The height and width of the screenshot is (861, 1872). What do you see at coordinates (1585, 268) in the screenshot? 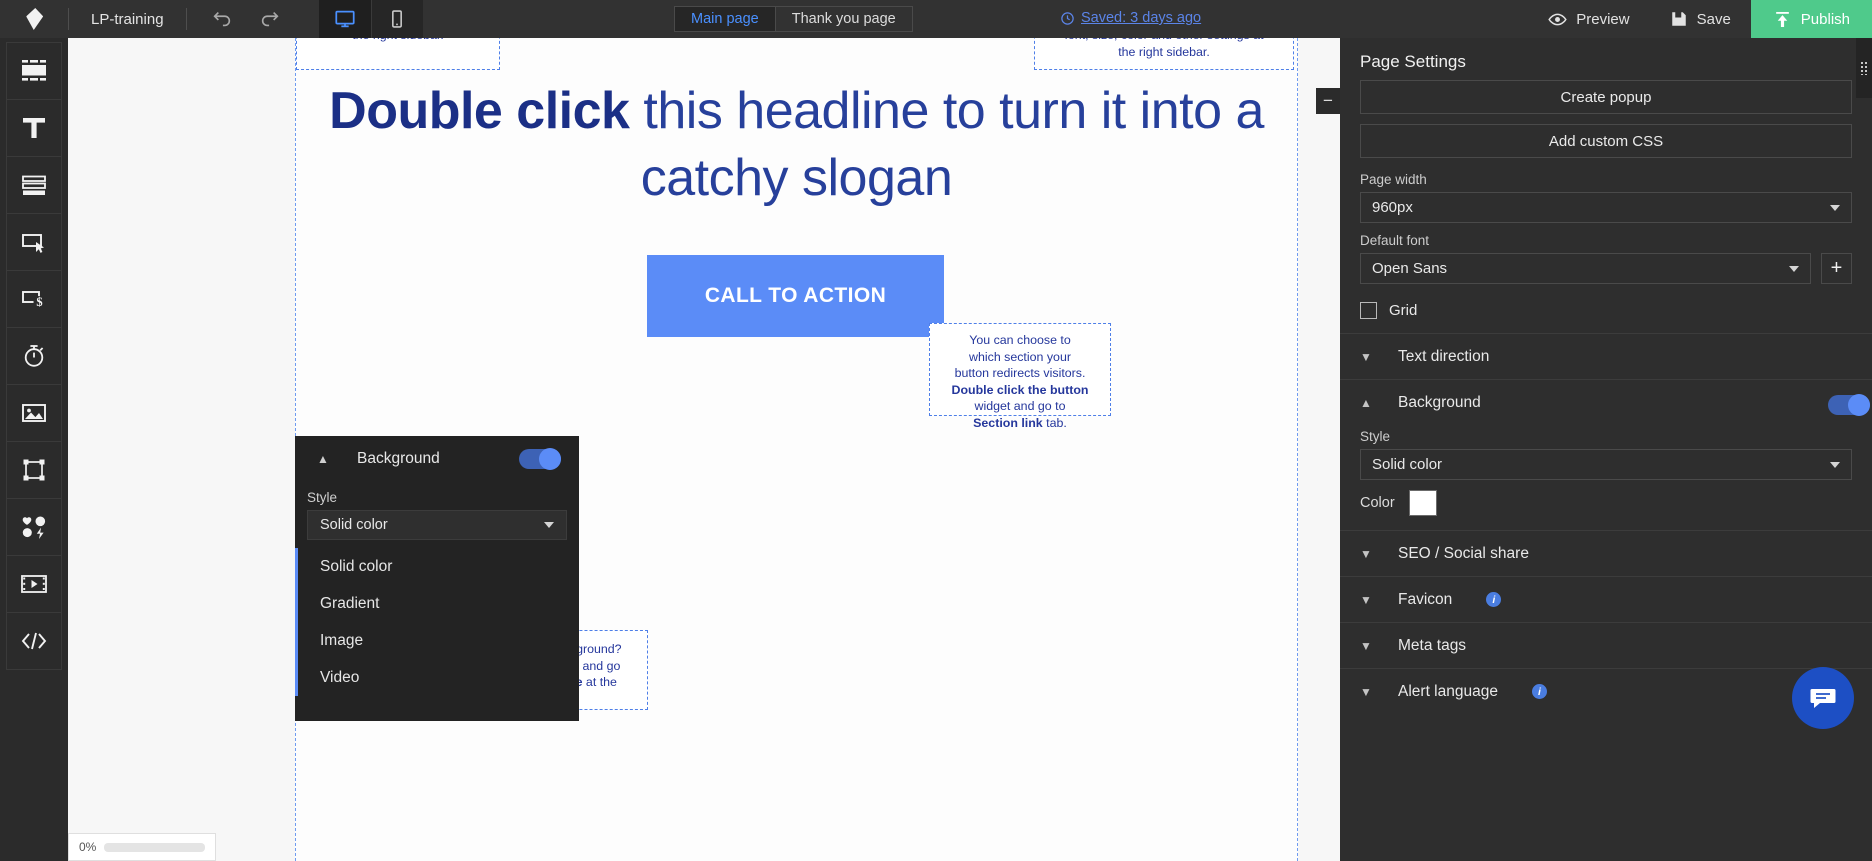
I see `default-font-select: Open Sans` at bounding box center [1585, 268].